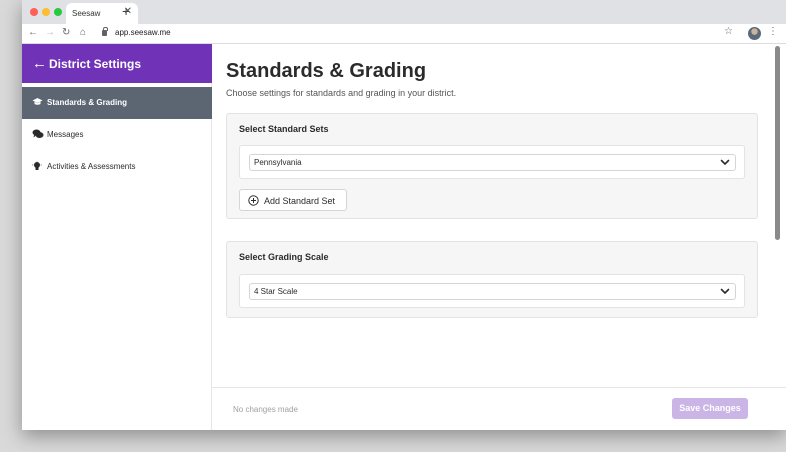 The image size is (786, 452). What do you see at coordinates (66, 33) in the screenshot?
I see `reload-icon: ↻` at bounding box center [66, 33].